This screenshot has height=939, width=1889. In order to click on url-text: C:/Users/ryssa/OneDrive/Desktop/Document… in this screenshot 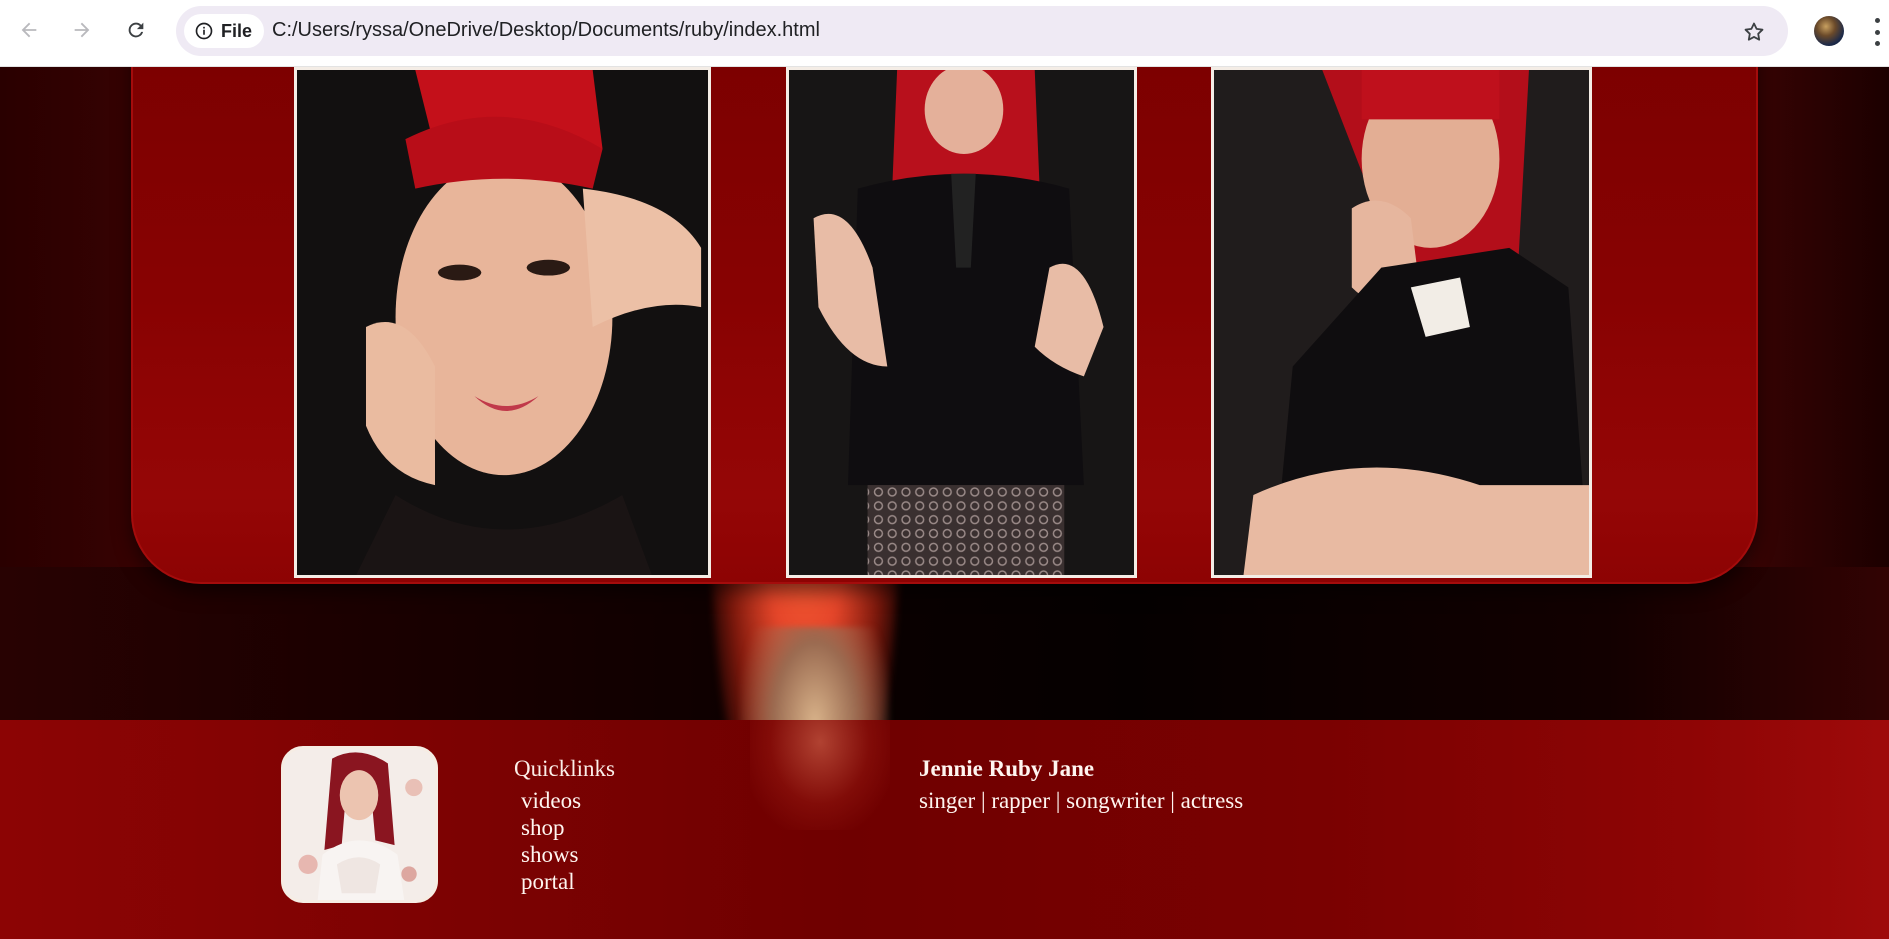, I will do `click(546, 30)`.